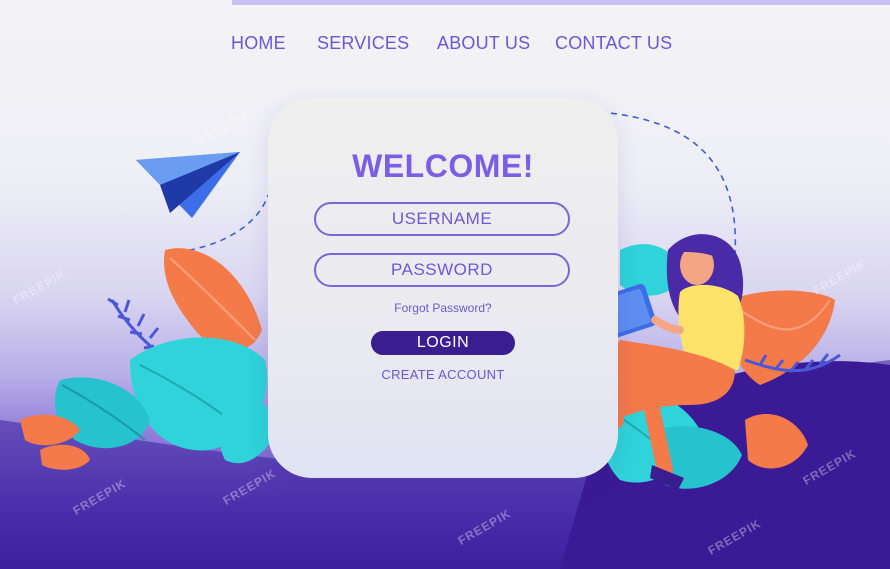  Describe the element at coordinates (443, 343) in the screenshot. I see `login-button: LOGIN` at that location.